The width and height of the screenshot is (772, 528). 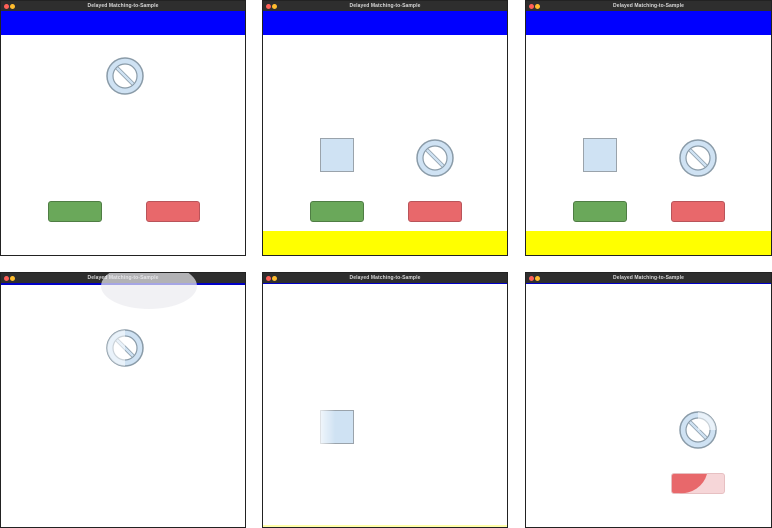 What do you see at coordinates (149, 291) in the screenshot?
I see `transition-wipe` at bounding box center [149, 291].